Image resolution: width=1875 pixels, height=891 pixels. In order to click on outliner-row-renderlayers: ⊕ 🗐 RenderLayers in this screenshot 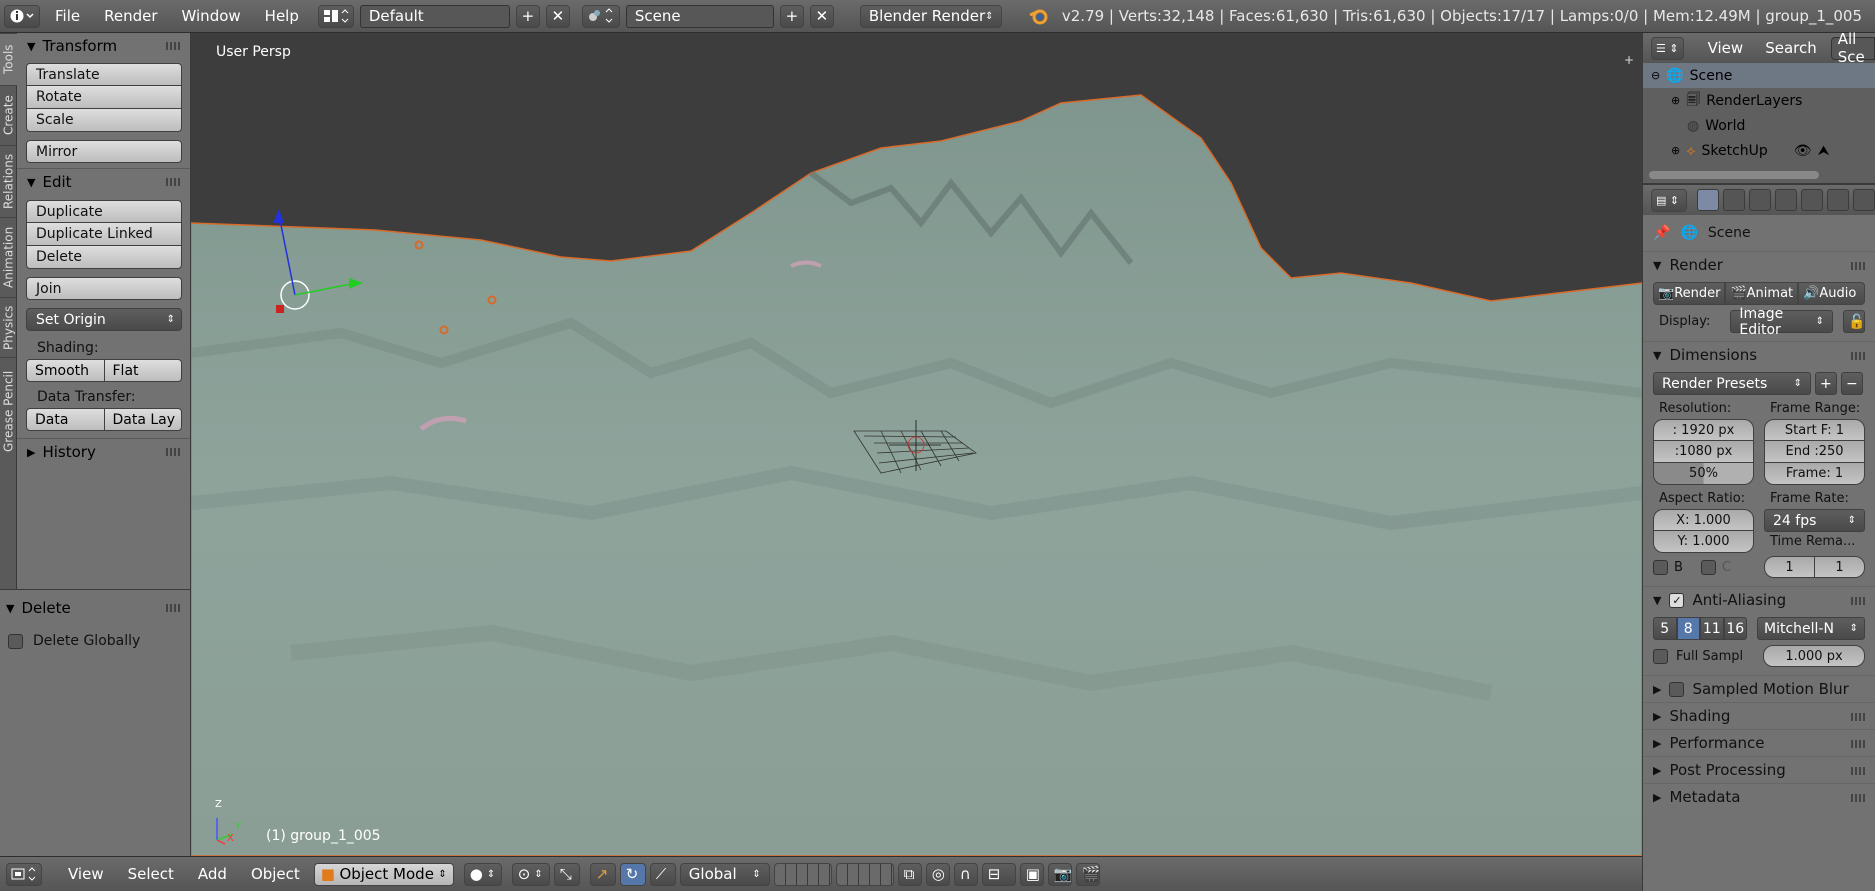, I will do `click(1759, 100)`.